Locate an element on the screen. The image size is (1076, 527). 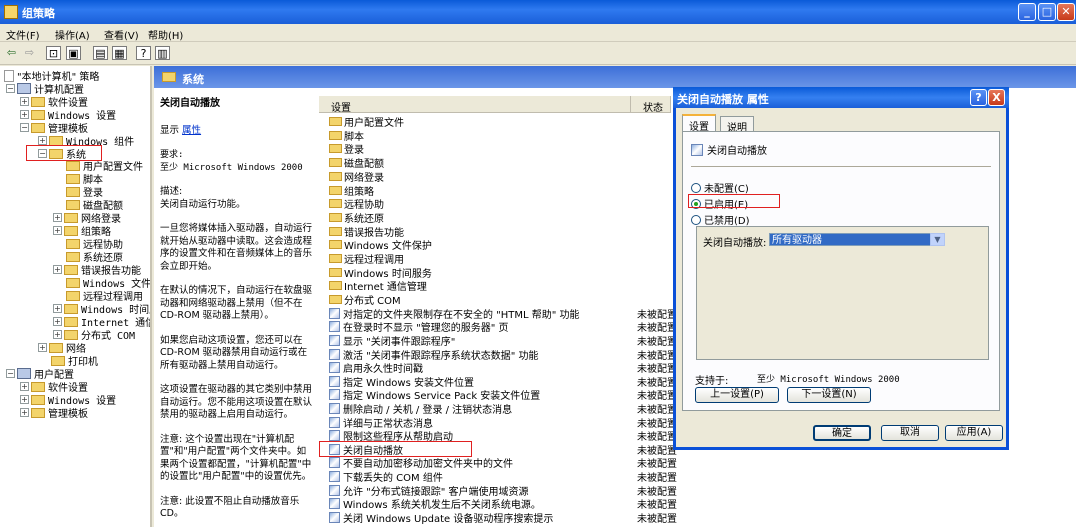
policy-icon is located at coordinates (9, 75).